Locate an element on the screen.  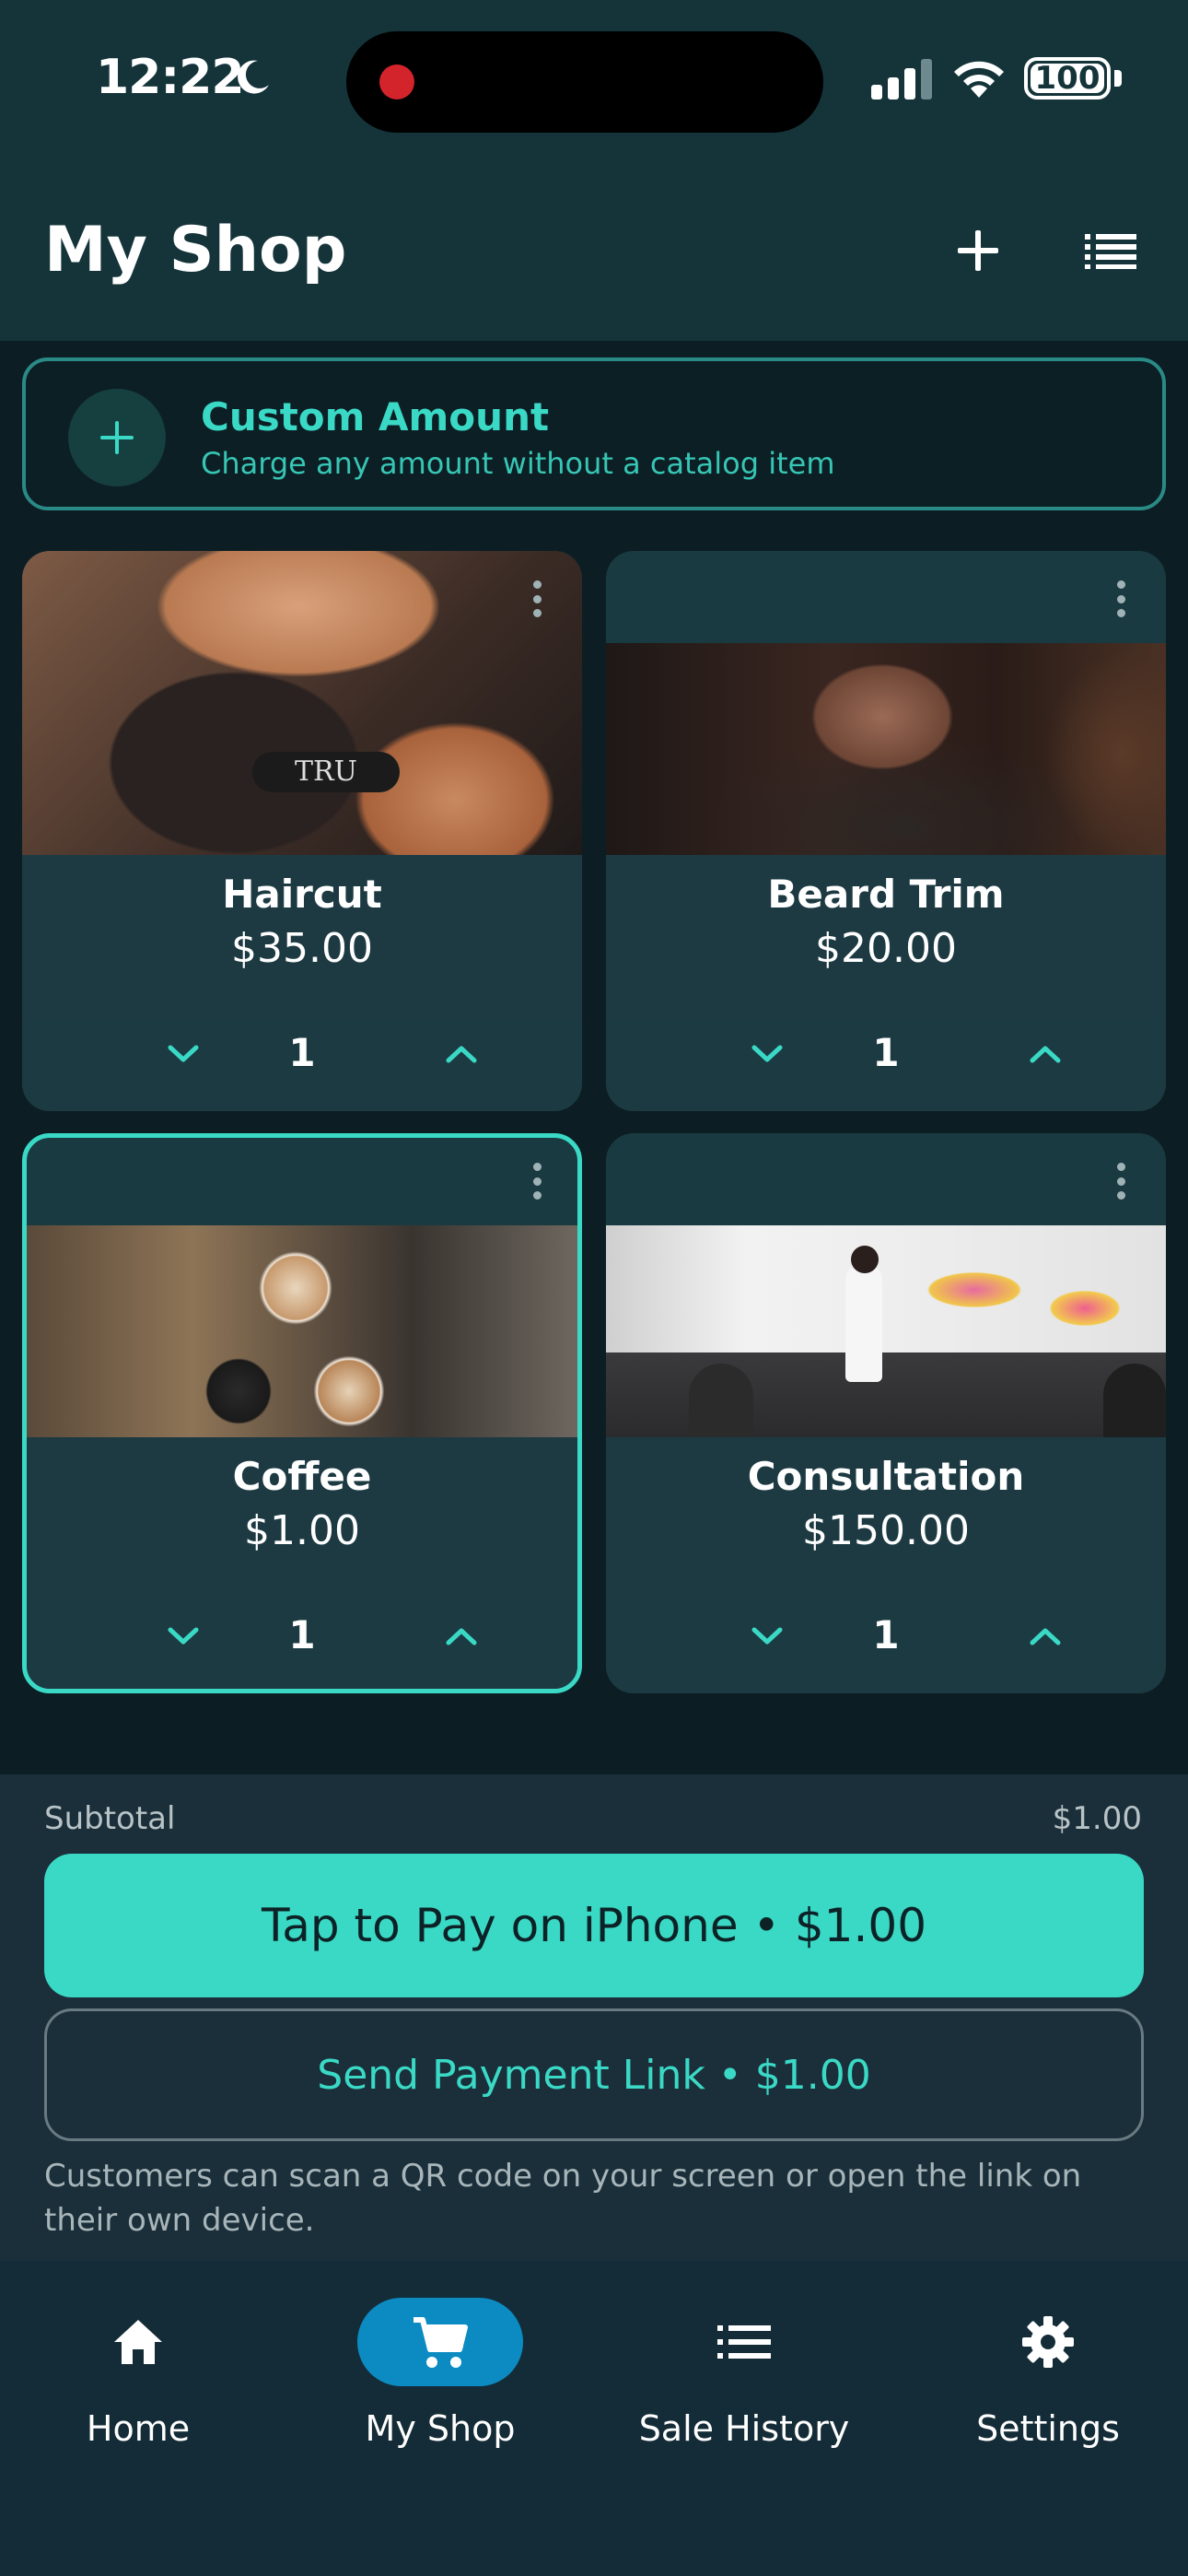
top-header: 12:22 100 My Shop is located at coordinates (594, 170).